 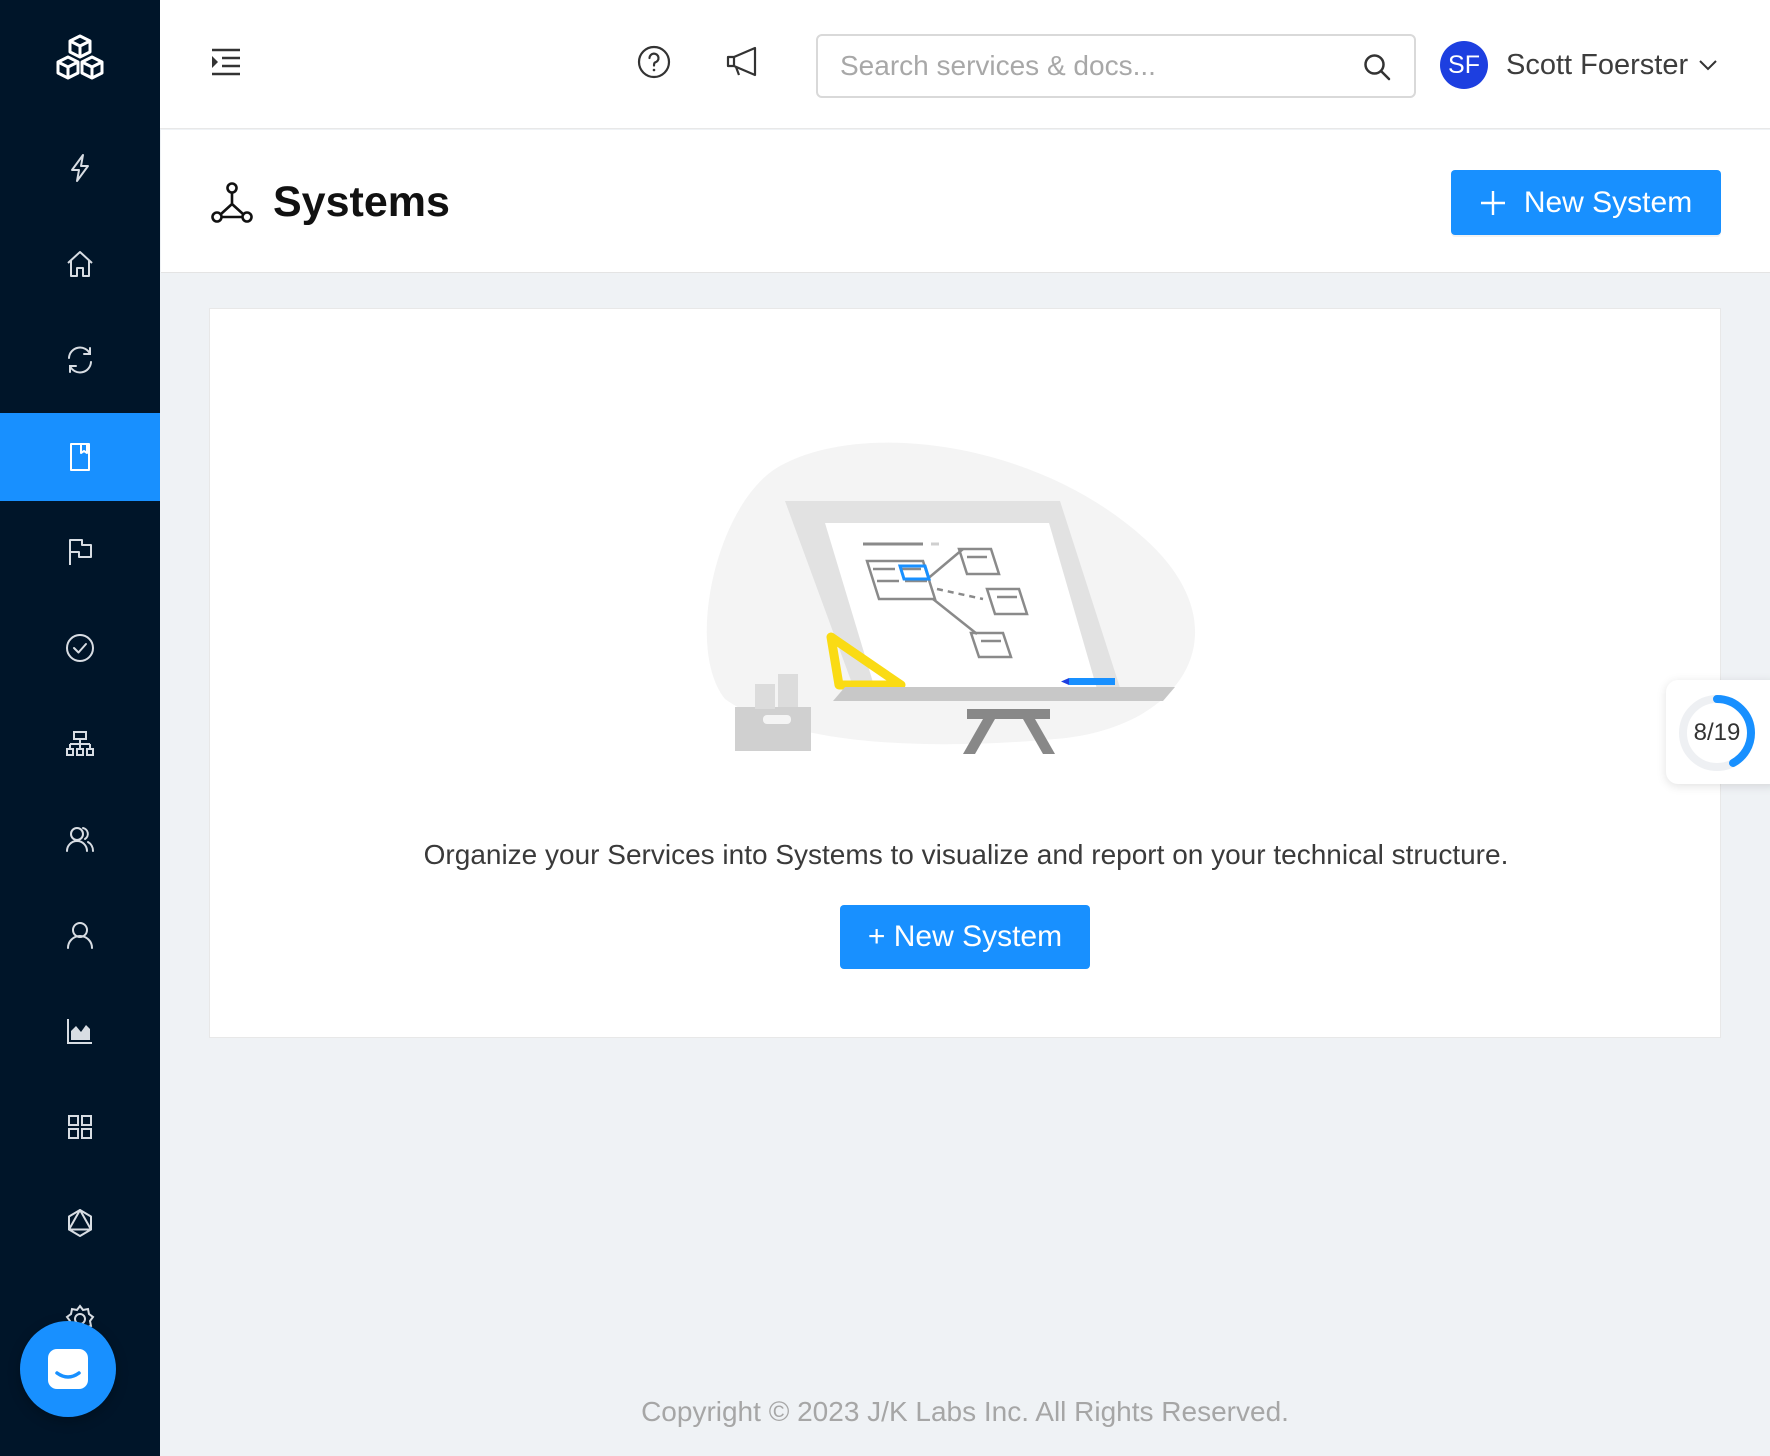 I want to click on sidebar-item-apps, so click(x=80, y=1127).